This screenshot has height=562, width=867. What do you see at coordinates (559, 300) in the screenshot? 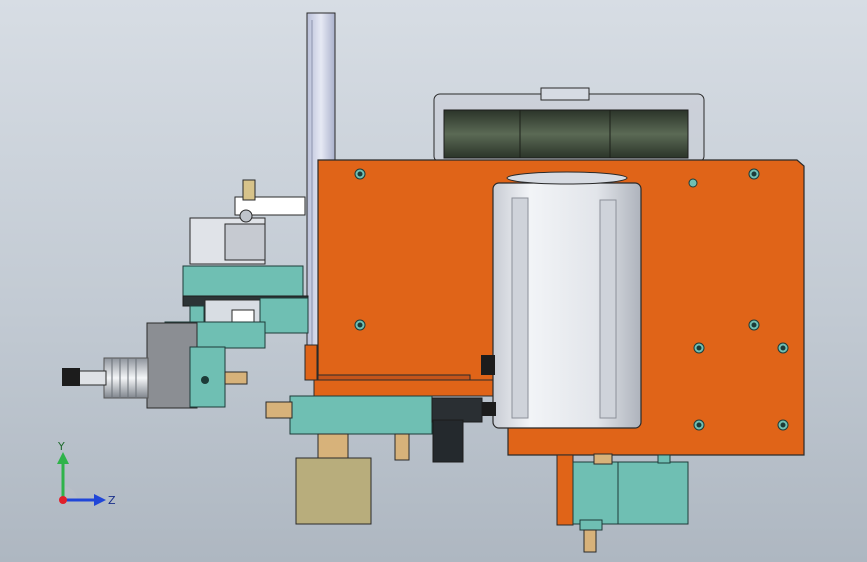
I see `motor-body` at bounding box center [559, 300].